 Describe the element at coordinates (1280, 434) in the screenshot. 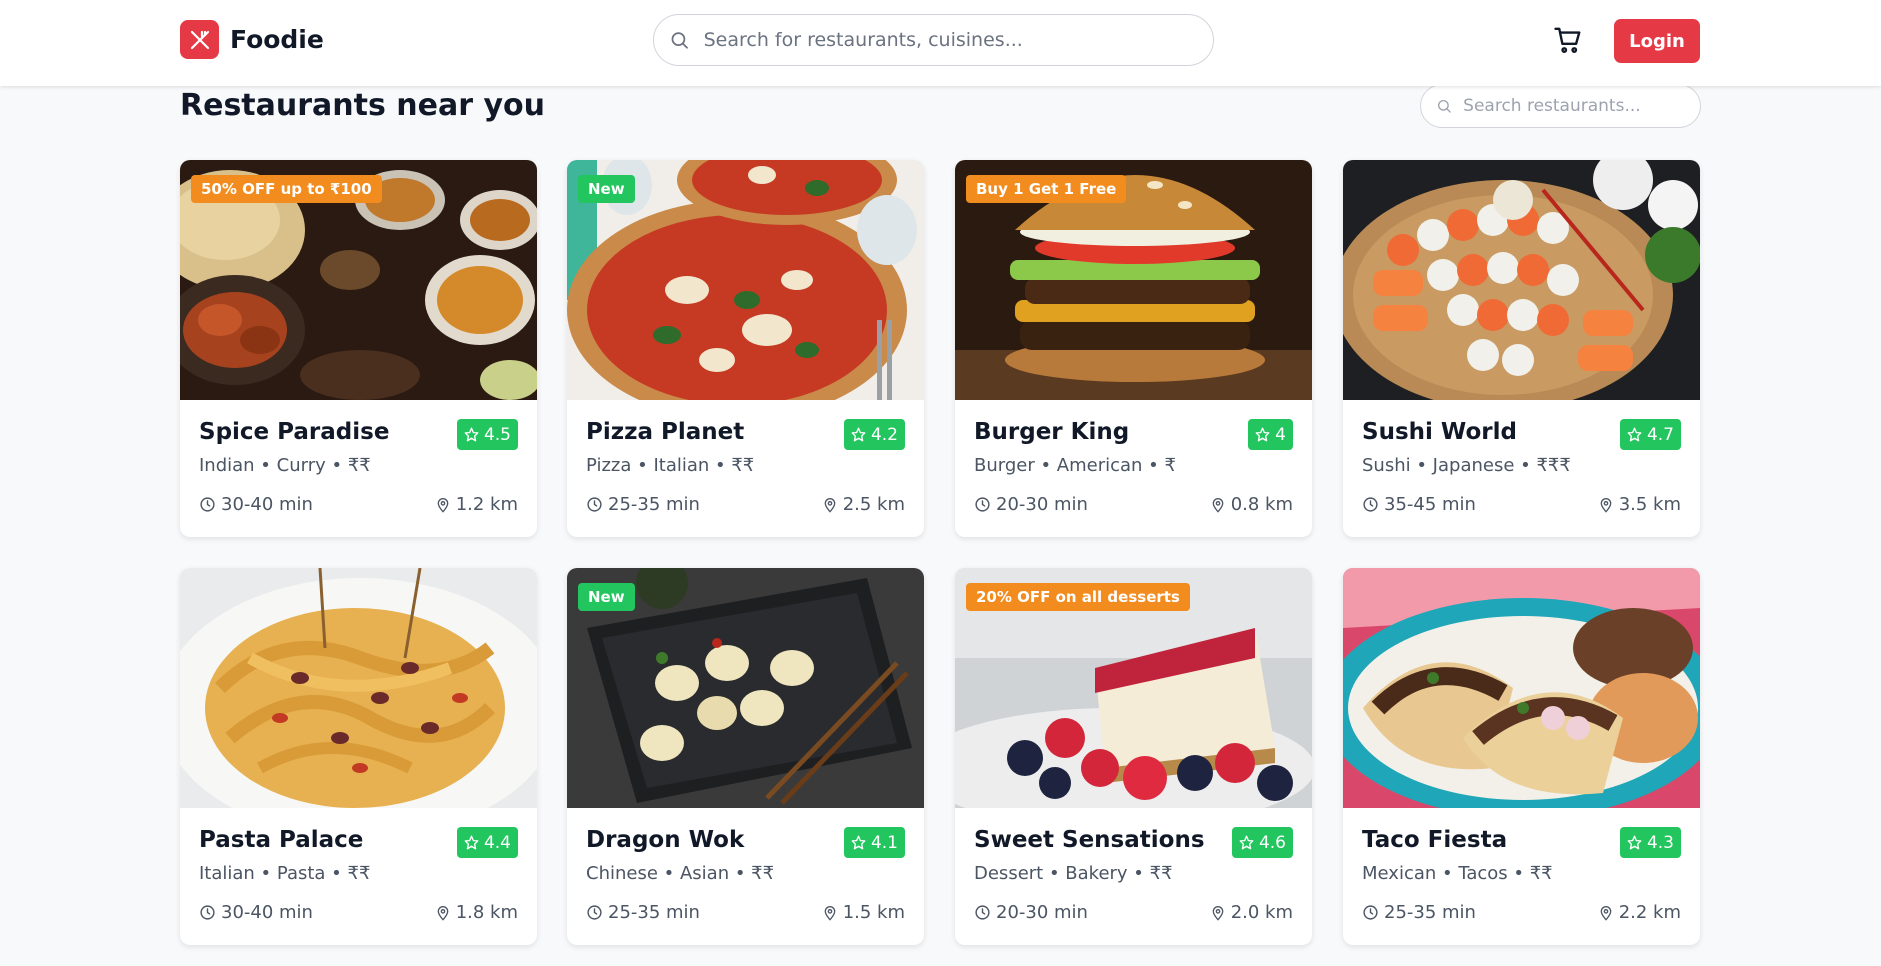

I see `rating-value: 4` at that location.